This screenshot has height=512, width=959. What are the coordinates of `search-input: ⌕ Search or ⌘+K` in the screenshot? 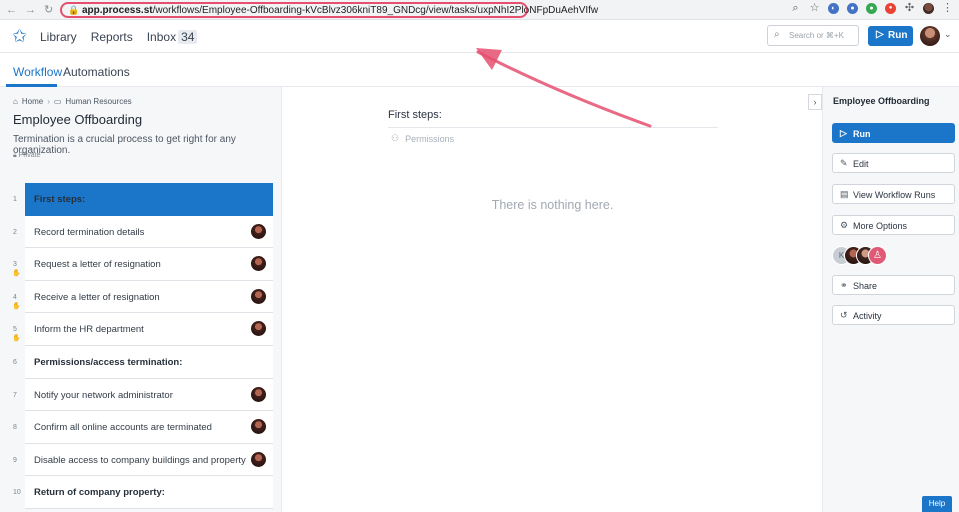 It's located at (813, 35).